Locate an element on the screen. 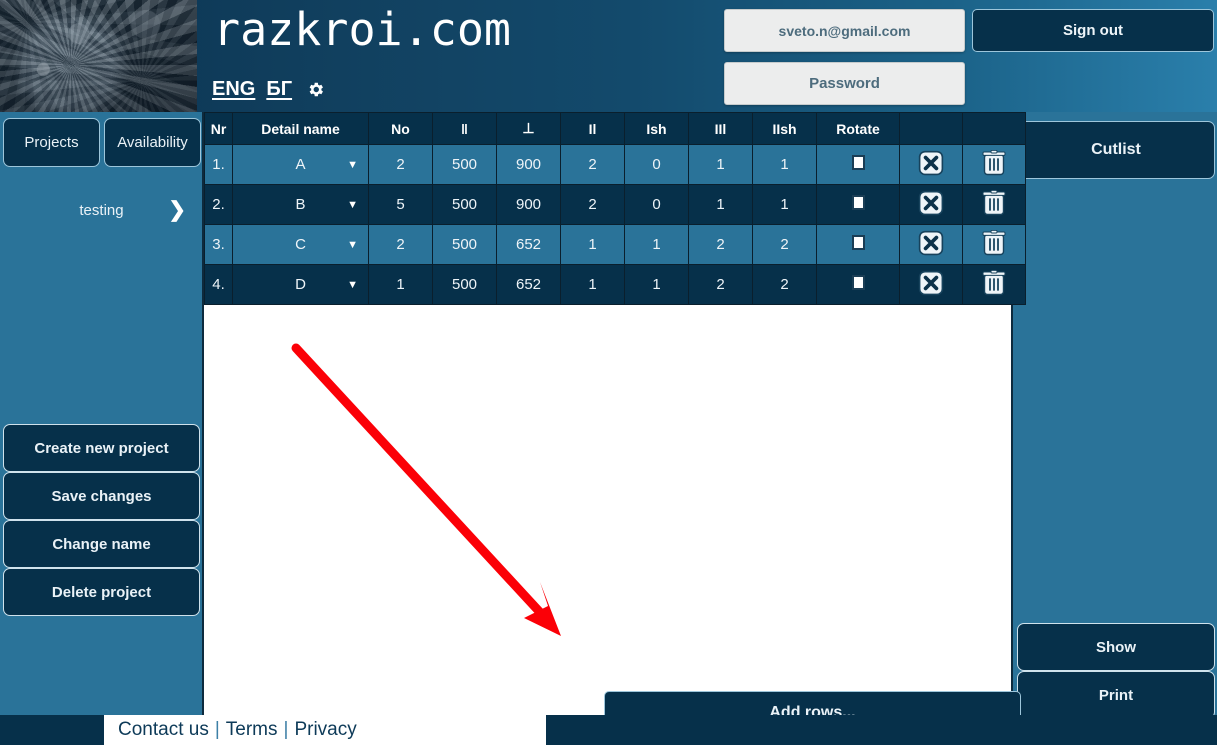  cutlist-button: Cutlist is located at coordinates (1116, 150).